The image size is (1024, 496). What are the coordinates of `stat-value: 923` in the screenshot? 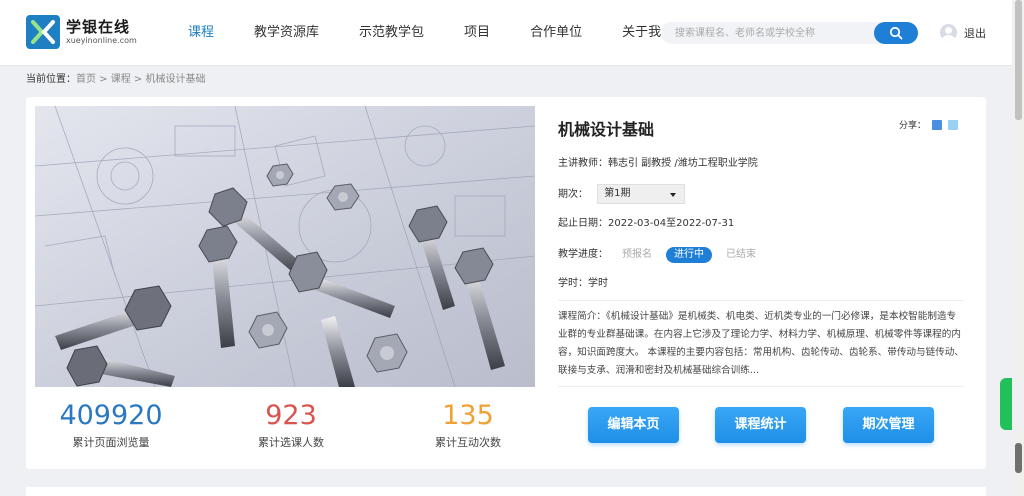 It's located at (291, 415).